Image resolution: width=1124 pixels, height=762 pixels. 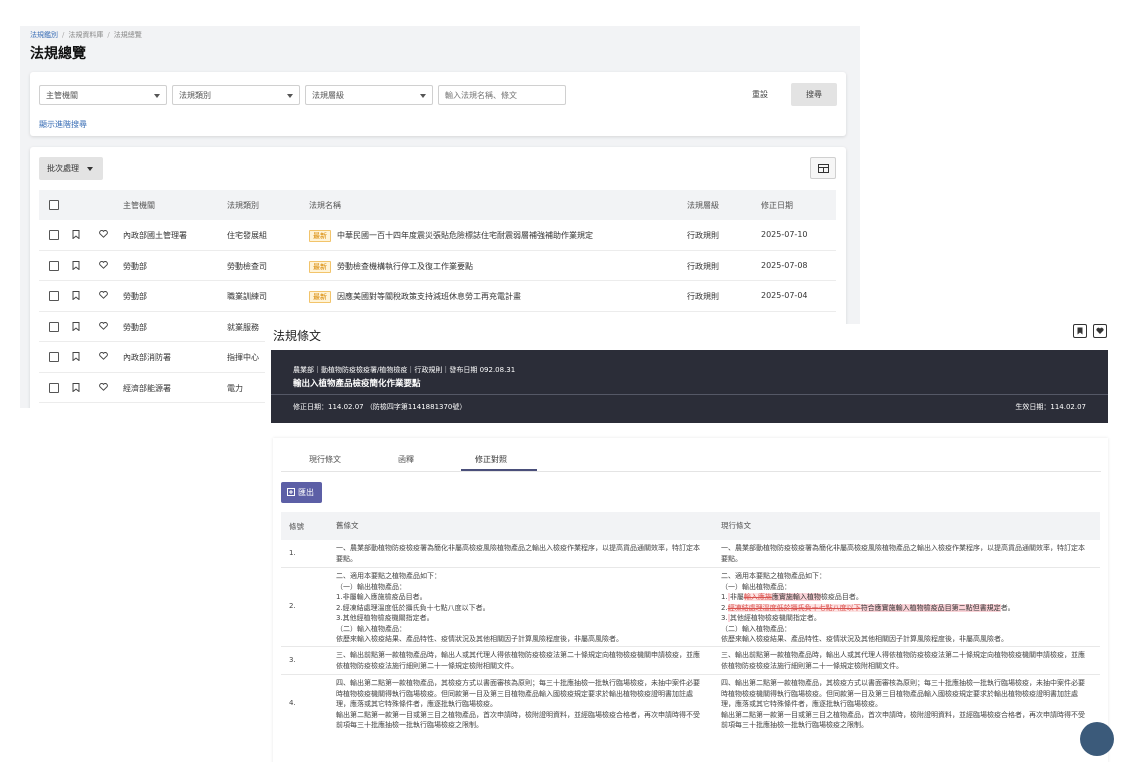 I want to click on column-header: 主管機關, so click(x=139, y=205).